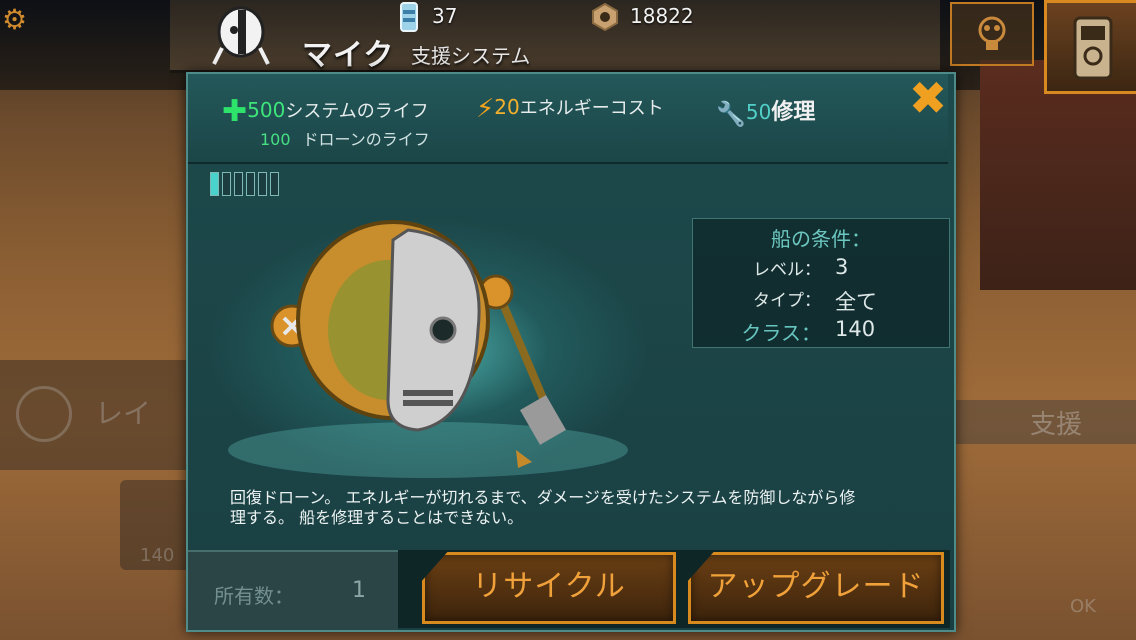 The image size is (1136, 640). What do you see at coordinates (485, 109) in the screenshot?
I see `lightning-icon: ⚡` at bounding box center [485, 109].